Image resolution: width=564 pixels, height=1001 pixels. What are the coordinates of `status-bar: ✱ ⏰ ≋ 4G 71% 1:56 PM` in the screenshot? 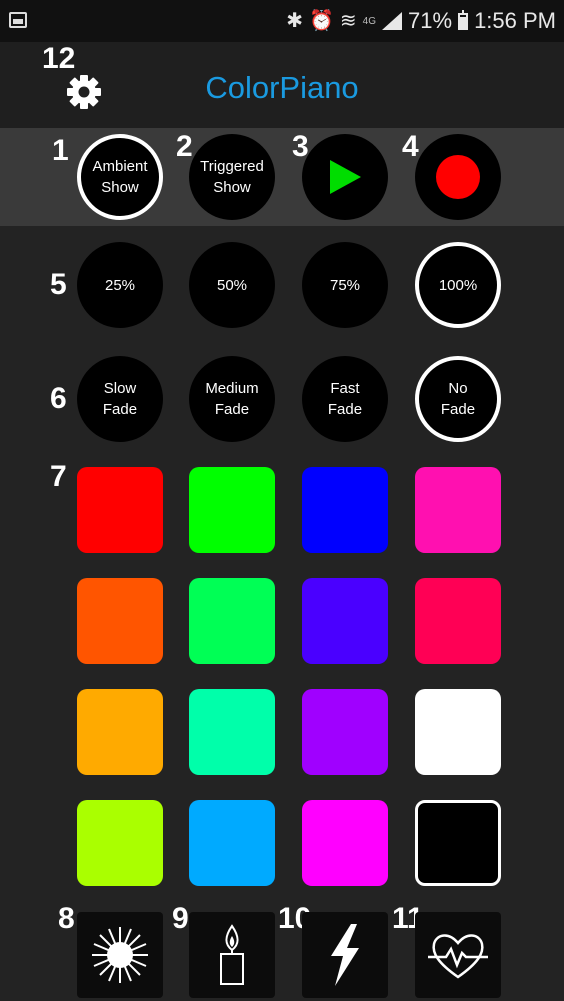 It's located at (282, 21).